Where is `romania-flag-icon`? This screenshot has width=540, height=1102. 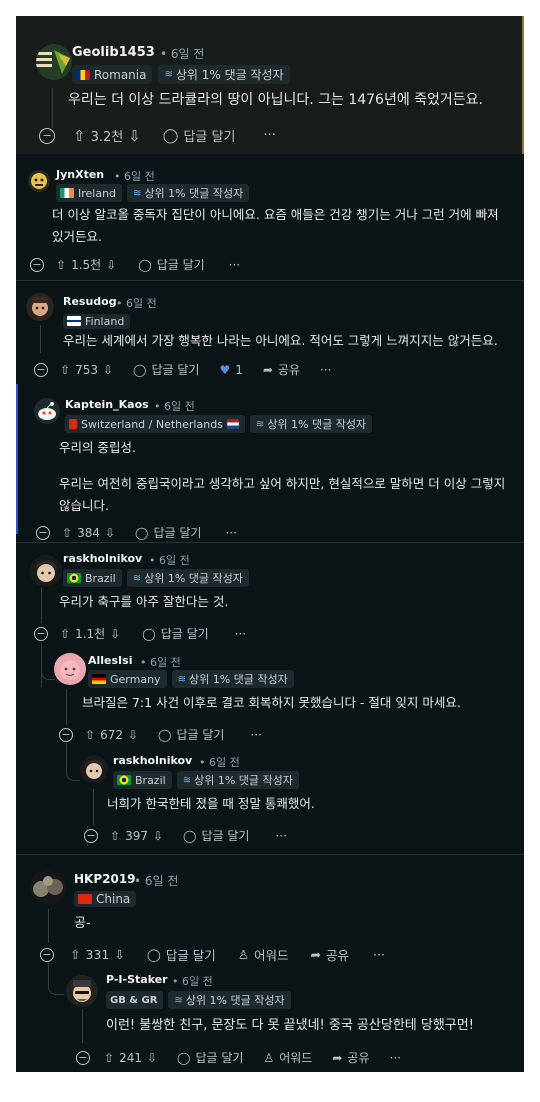
romania-flag-icon is located at coordinates (83, 74).